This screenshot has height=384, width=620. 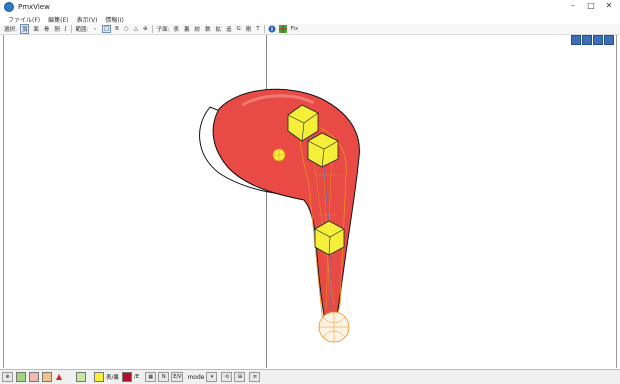 I want to click on menu-file: ファイル(F), so click(x=24, y=19).